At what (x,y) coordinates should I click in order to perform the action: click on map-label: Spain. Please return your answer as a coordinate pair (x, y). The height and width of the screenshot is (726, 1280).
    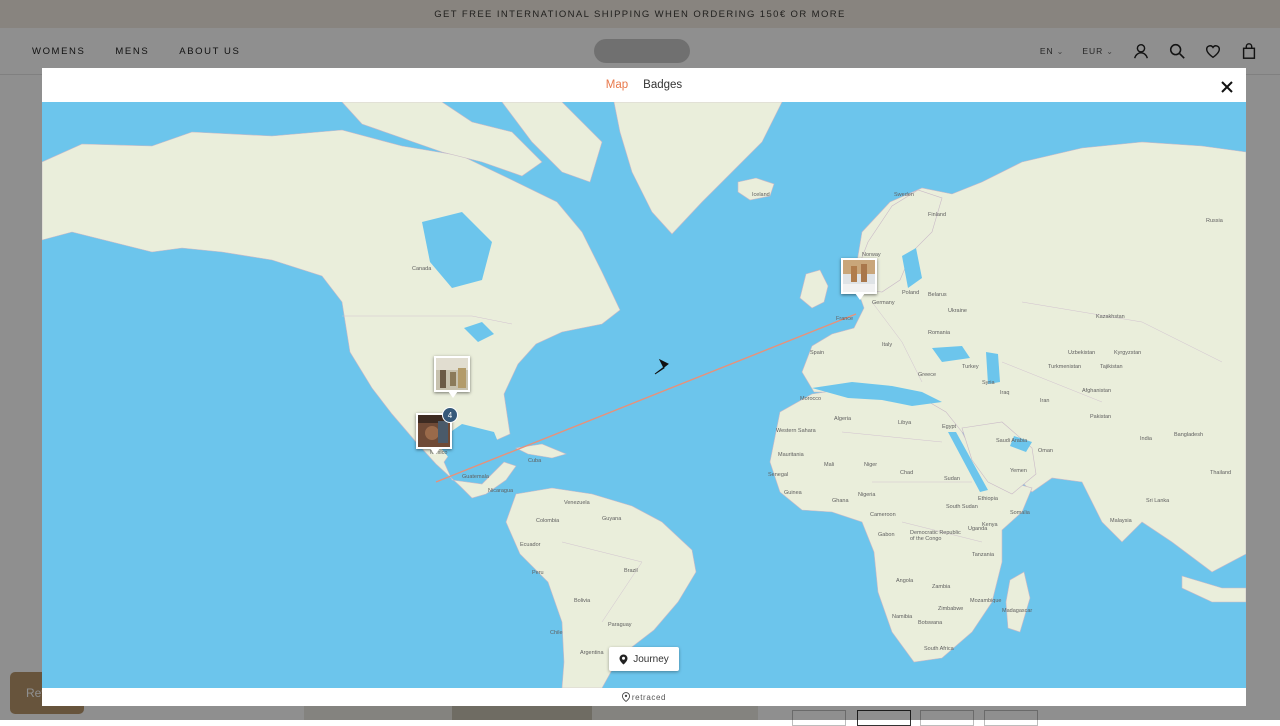
    Looking at the image, I should click on (817, 353).